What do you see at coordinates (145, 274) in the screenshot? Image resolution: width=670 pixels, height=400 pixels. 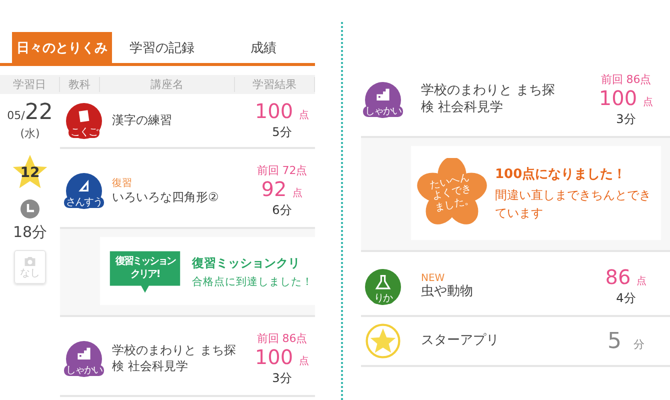 I see `sign-text: クリア!` at bounding box center [145, 274].